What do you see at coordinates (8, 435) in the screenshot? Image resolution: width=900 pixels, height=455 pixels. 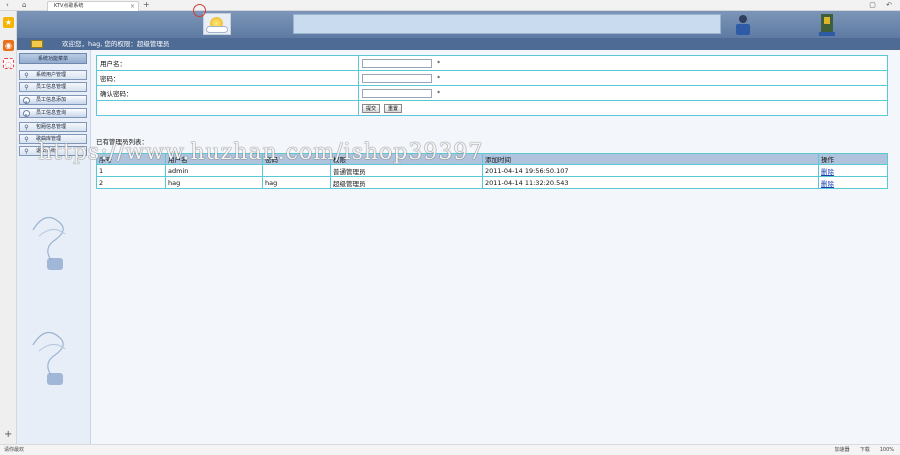 I see `add-icon: +` at bounding box center [8, 435].